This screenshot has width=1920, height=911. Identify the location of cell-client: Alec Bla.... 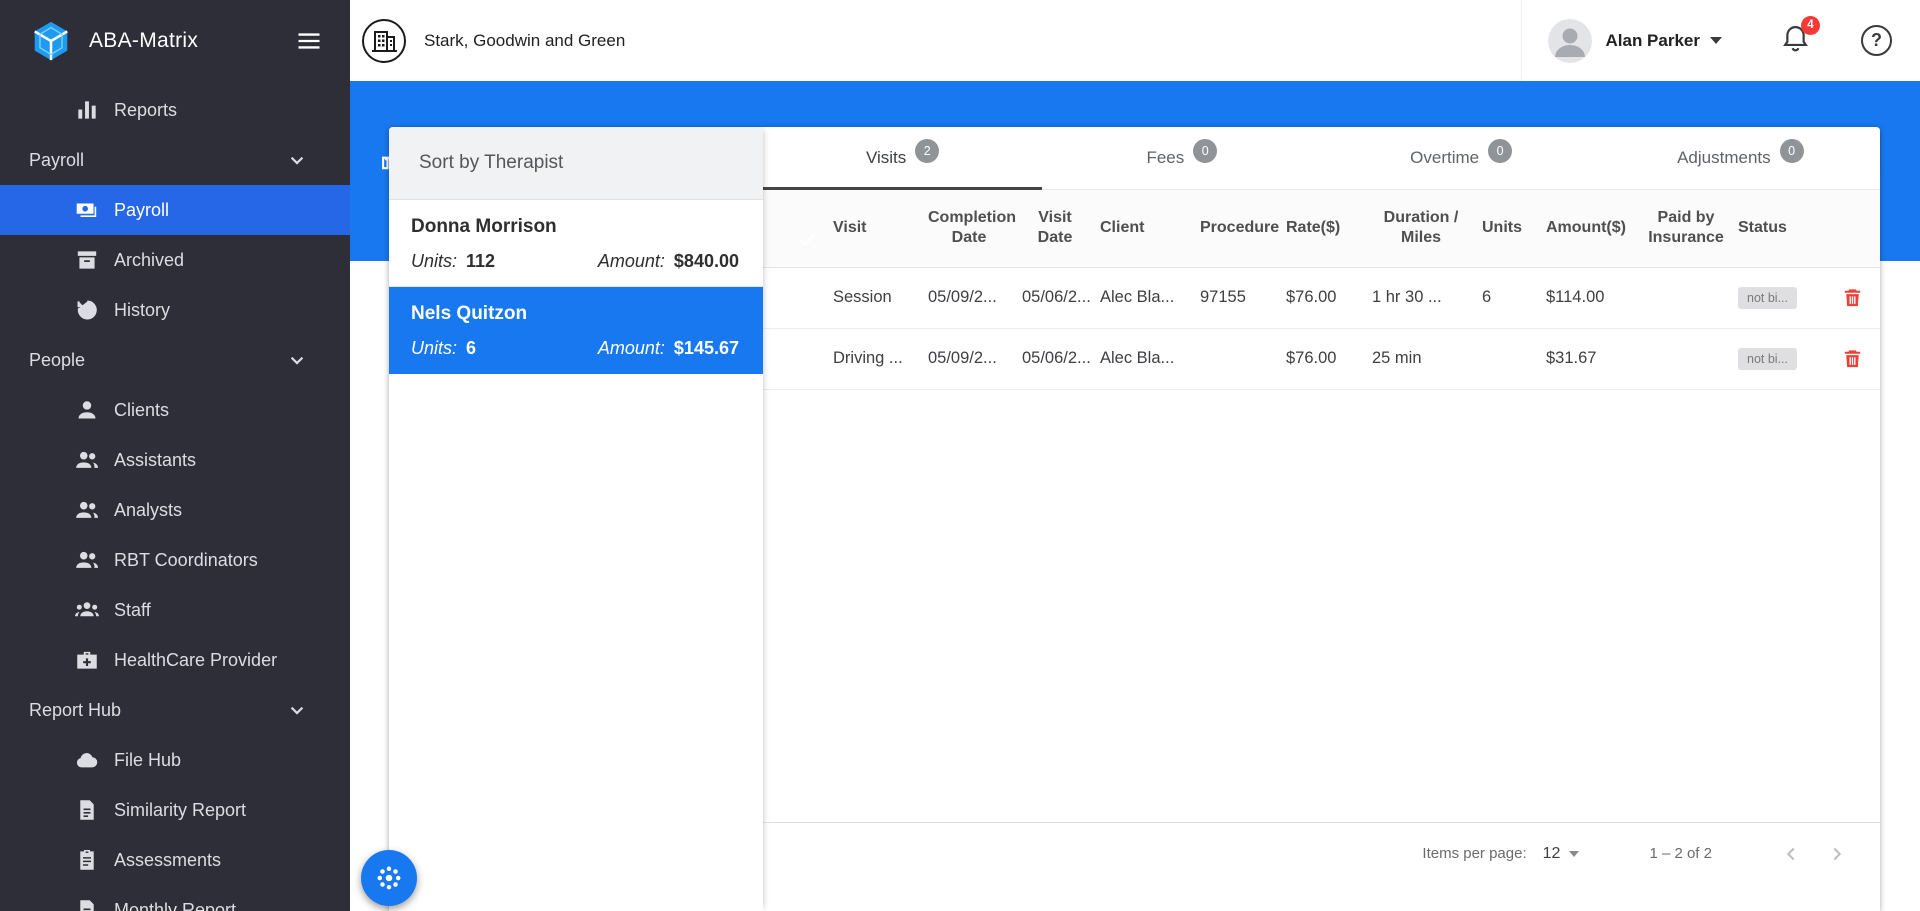
(1137, 358).